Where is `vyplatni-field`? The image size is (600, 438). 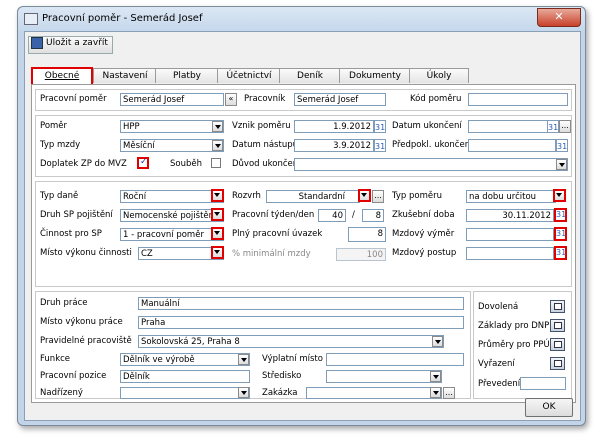
vyplatni-field is located at coordinates (395, 359).